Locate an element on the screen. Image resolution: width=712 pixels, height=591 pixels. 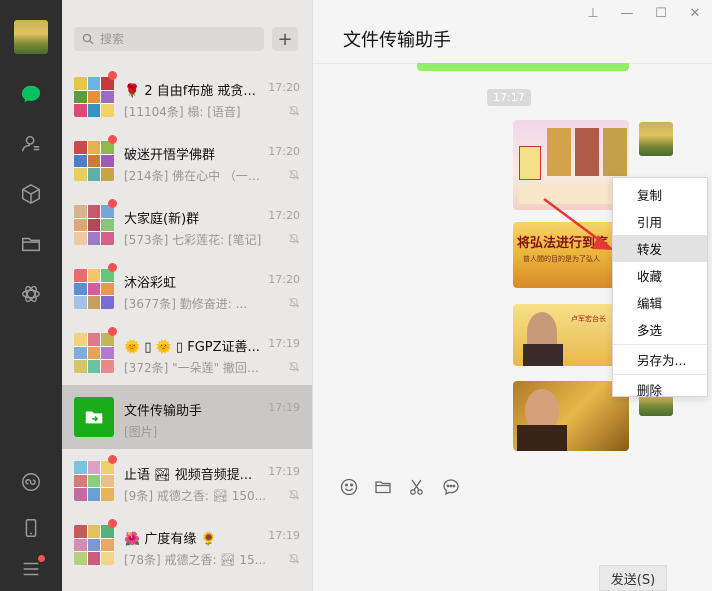
chat-title: 文件传输助手 is located at coordinates (397, 40).